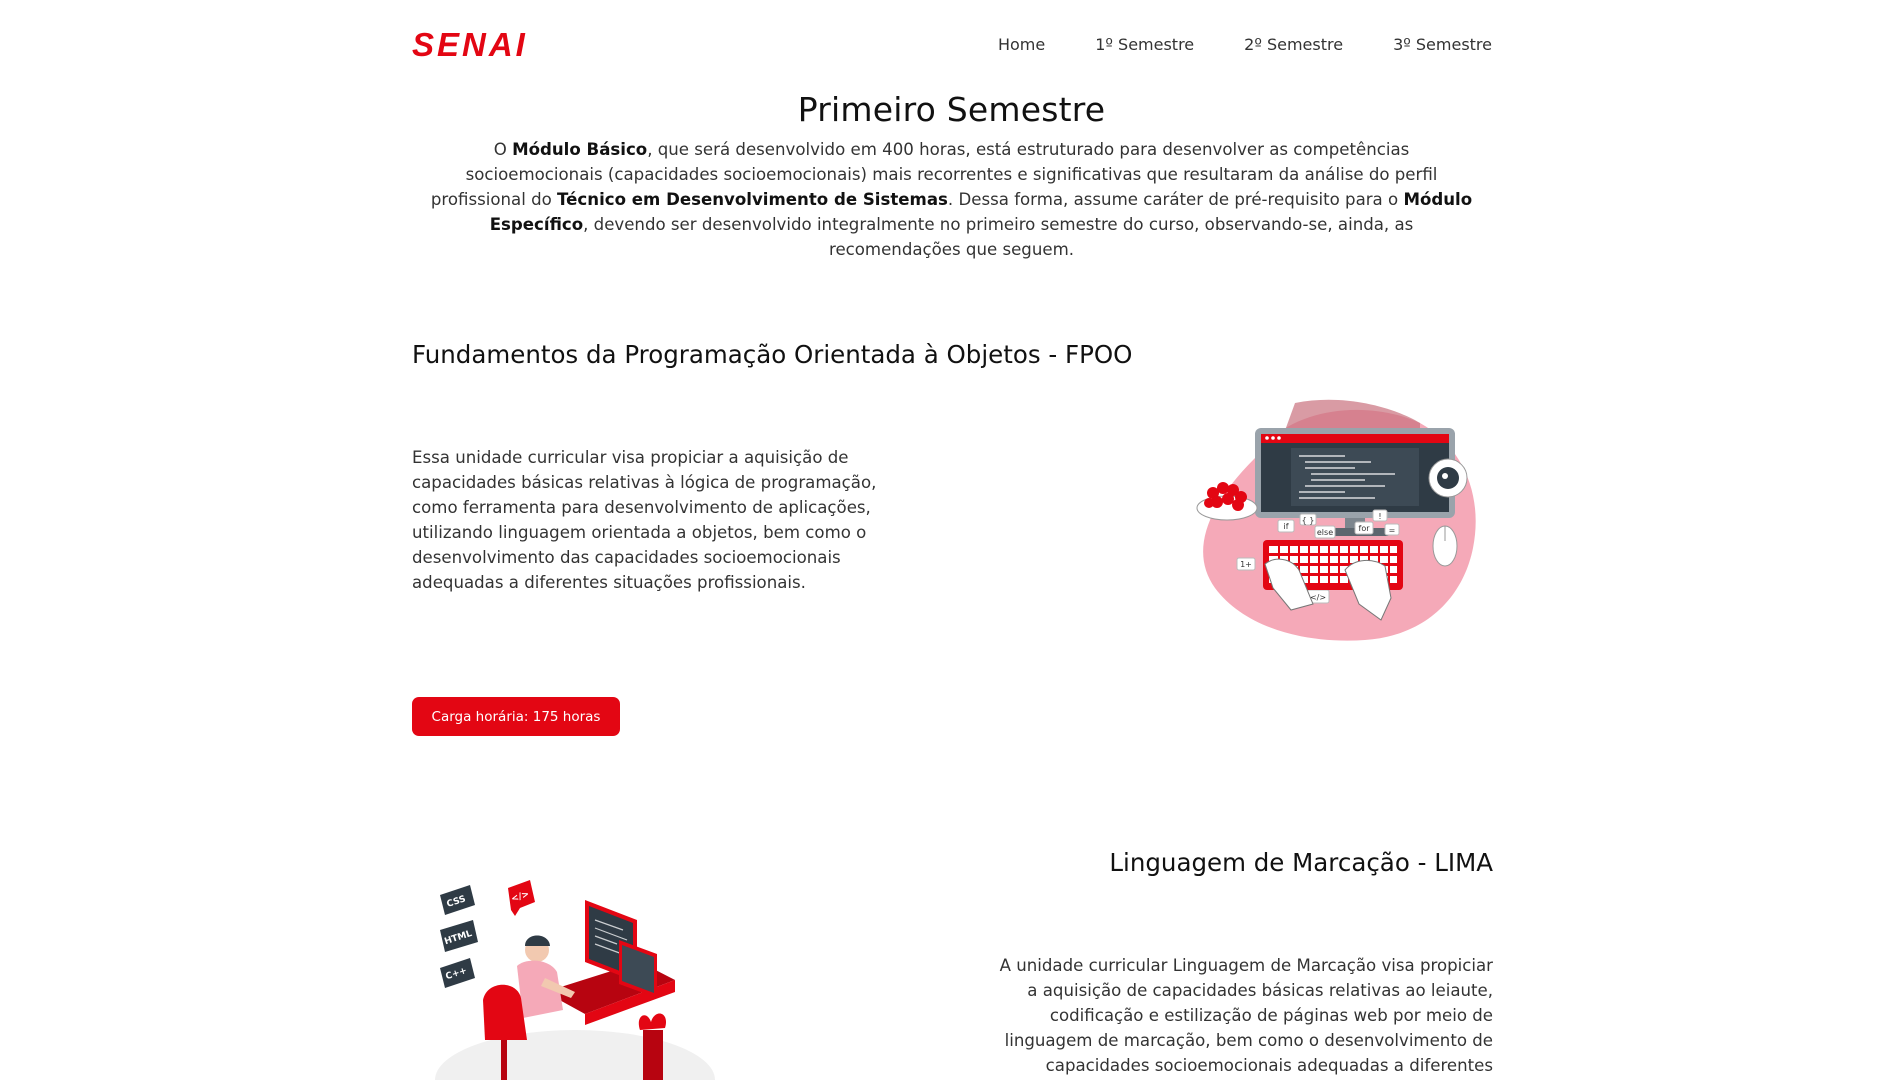  I want to click on braces-label: { }, so click(1308, 520).